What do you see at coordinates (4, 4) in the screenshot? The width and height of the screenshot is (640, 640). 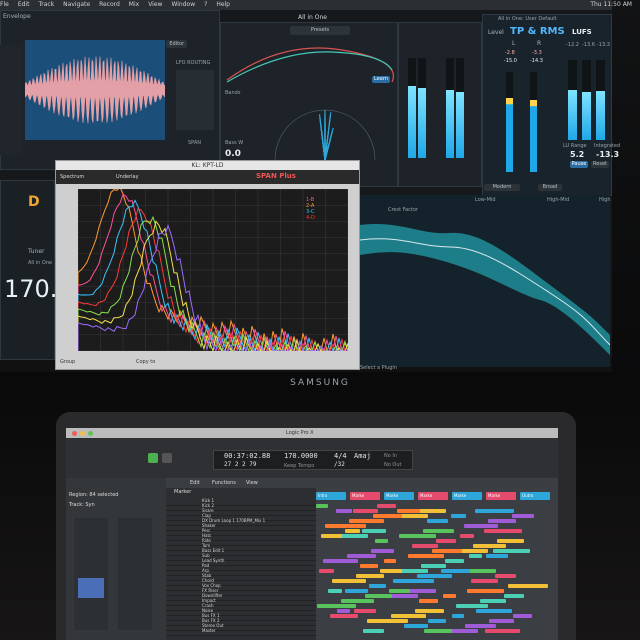 I see `menubar-item: Fle` at bounding box center [4, 4].